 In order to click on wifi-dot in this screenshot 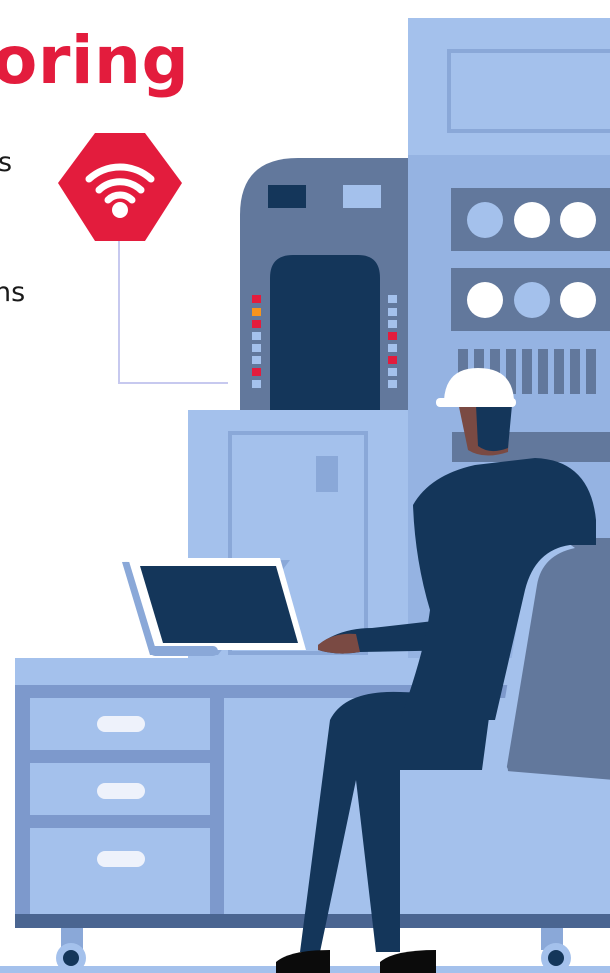, I will do `click(120, 210)`.